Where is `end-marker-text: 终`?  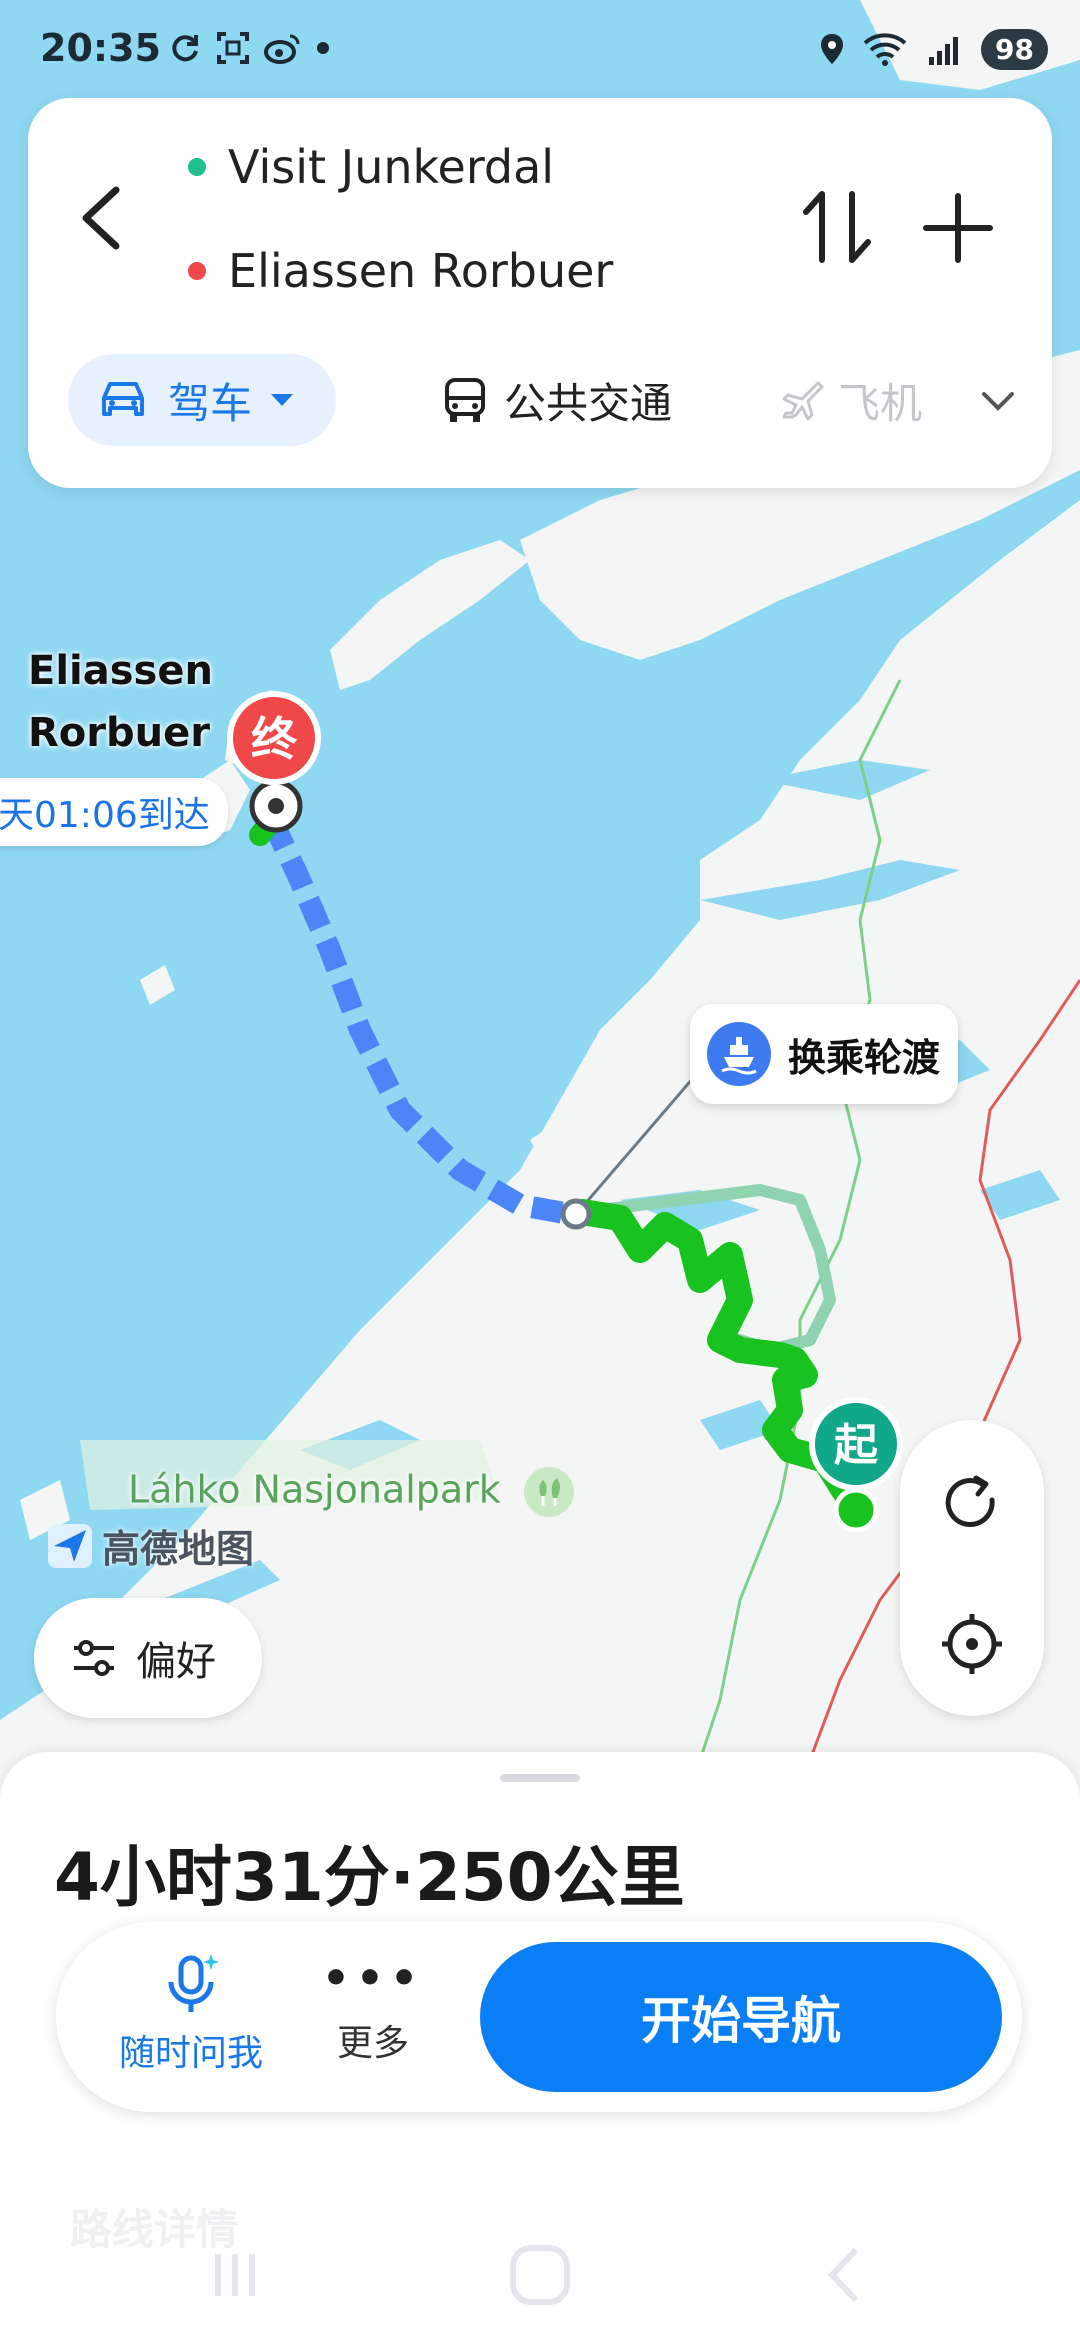
end-marker-text: 终 is located at coordinates (274, 739).